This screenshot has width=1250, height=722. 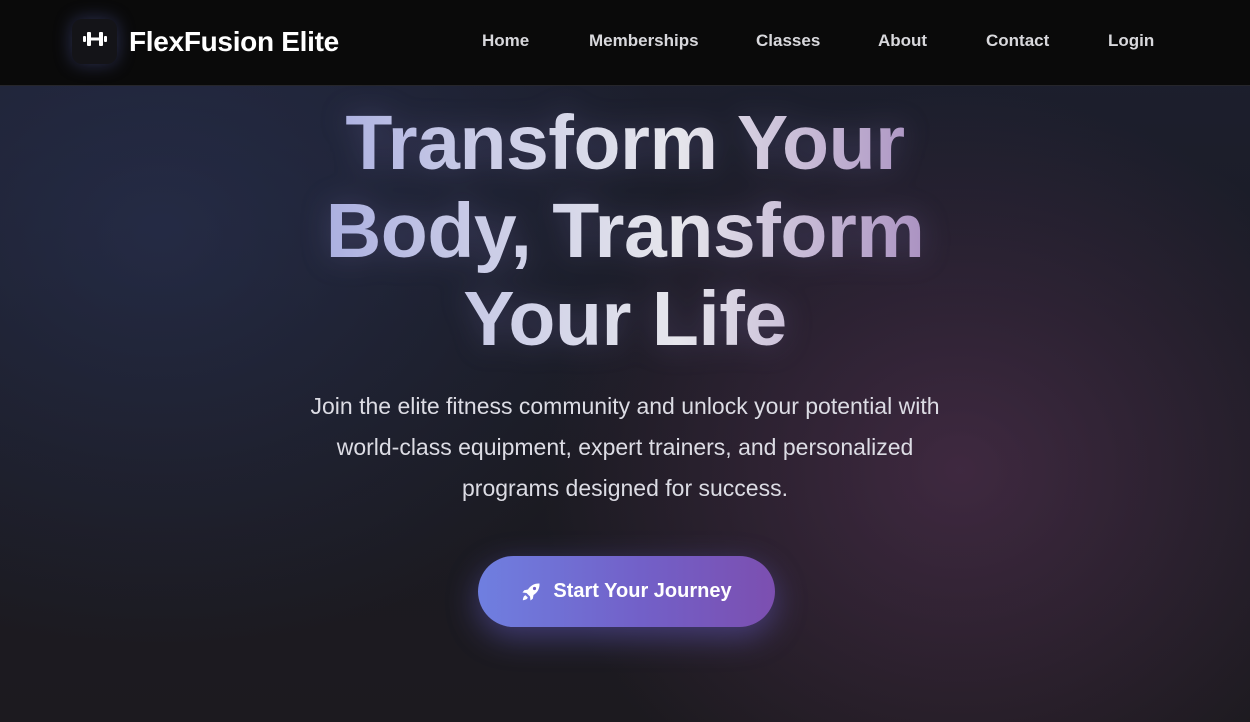 What do you see at coordinates (902, 41) in the screenshot?
I see `nav-about: About` at bounding box center [902, 41].